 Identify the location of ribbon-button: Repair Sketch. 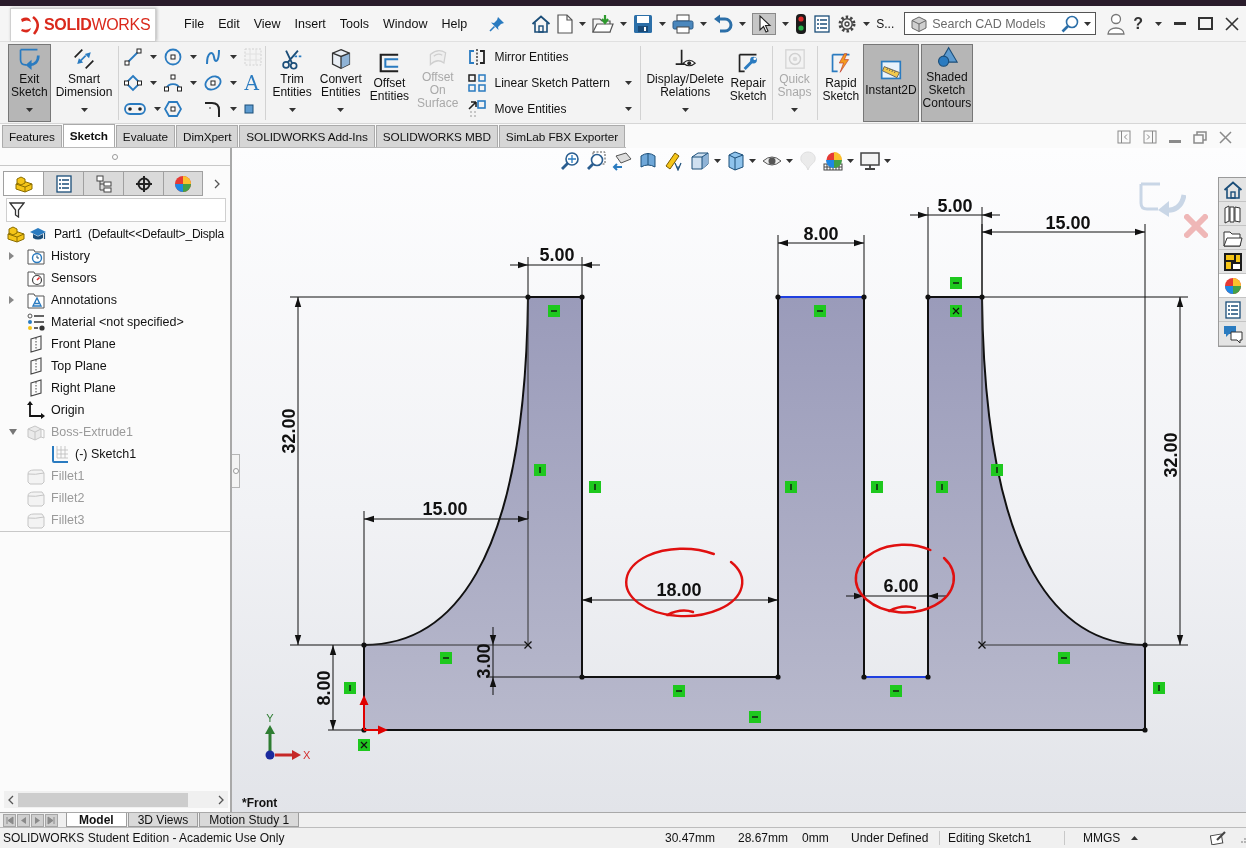
(748, 82).